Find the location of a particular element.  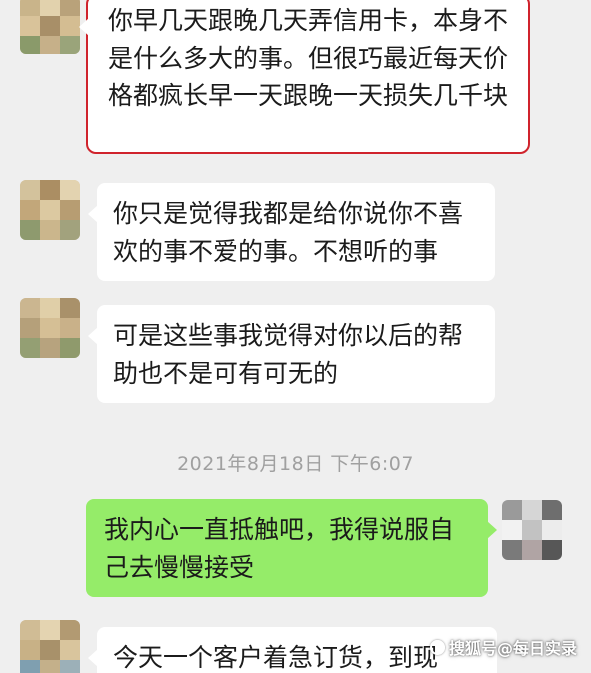

message-text: 你只是觉得我都是给你说你不喜欢的事不爱的事。不想听的事 is located at coordinates (288, 232).